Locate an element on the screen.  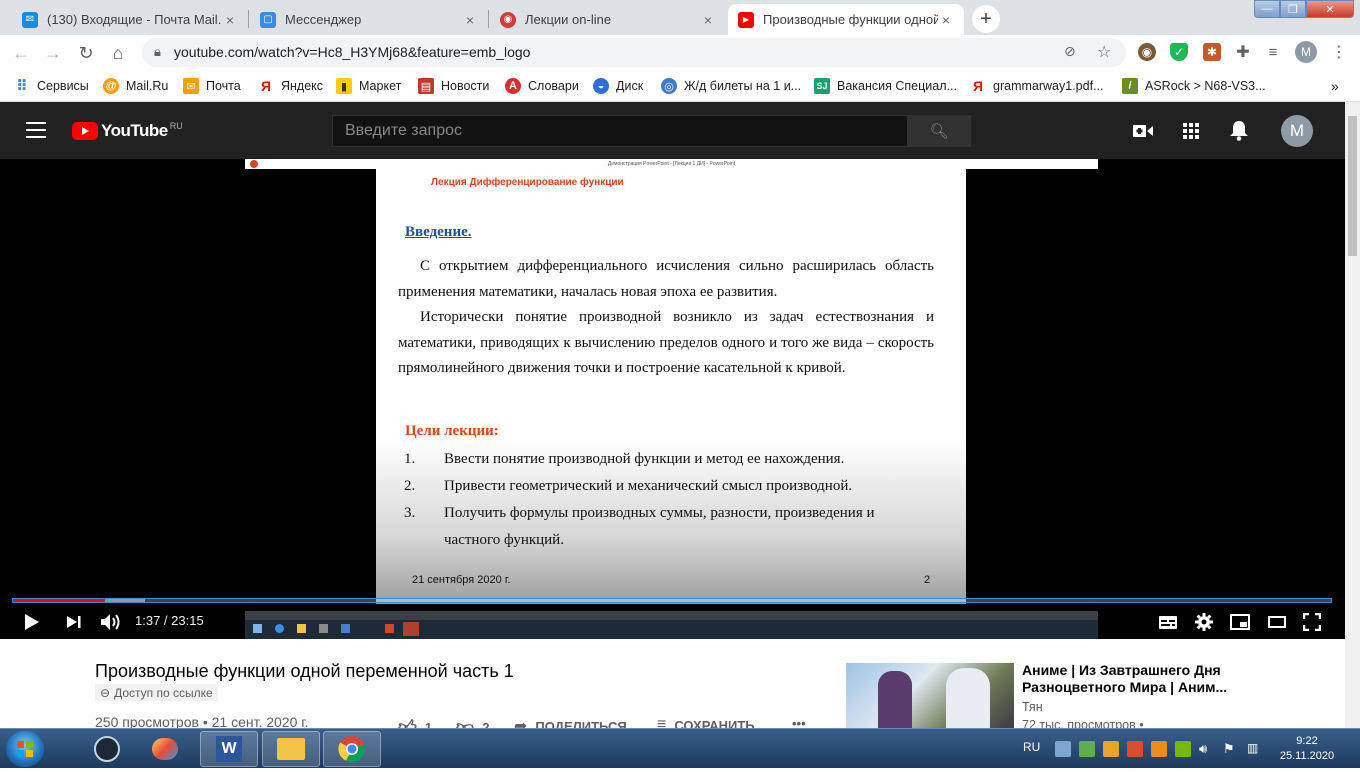
account-avatar: M is located at coordinates (1297, 131).